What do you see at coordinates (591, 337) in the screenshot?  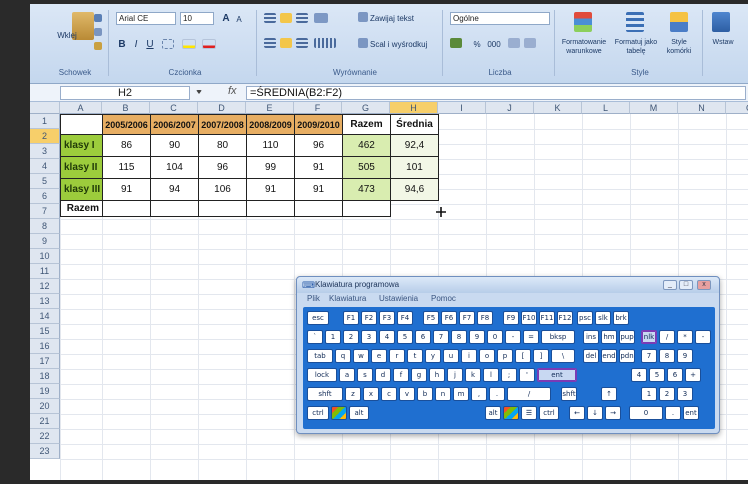 I see `key-ins: ins` at bounding box center [591, 337].